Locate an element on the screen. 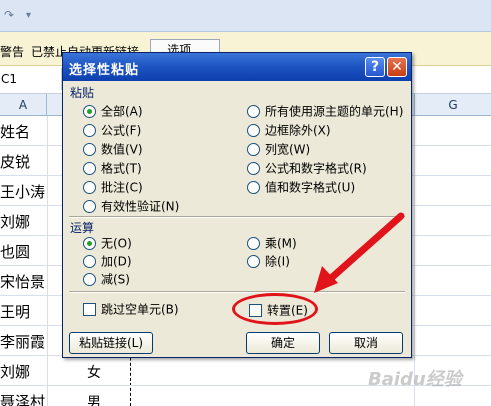  watermark: Baidu经验 is located at coordinates (415, 379).